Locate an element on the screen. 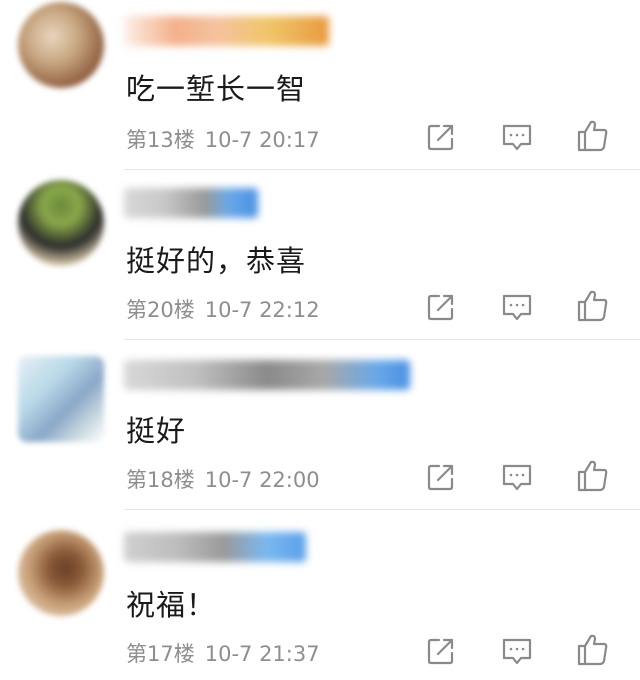 The image size is (640, 680). floor-number: 第13楼 is located at coordinates (160, 140).